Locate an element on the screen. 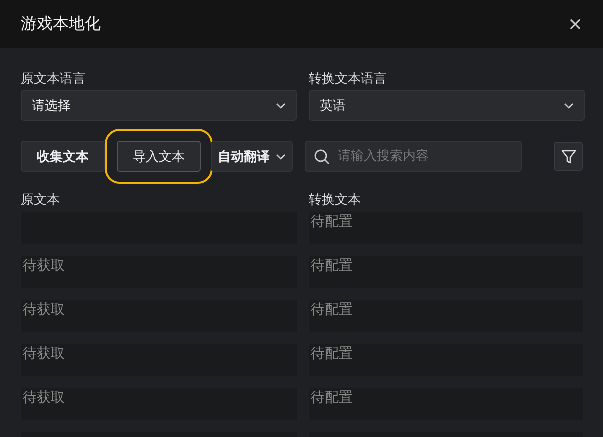 The width and height of the screenshot is (603, 437). search-icon is located at coordinates (322, 157).